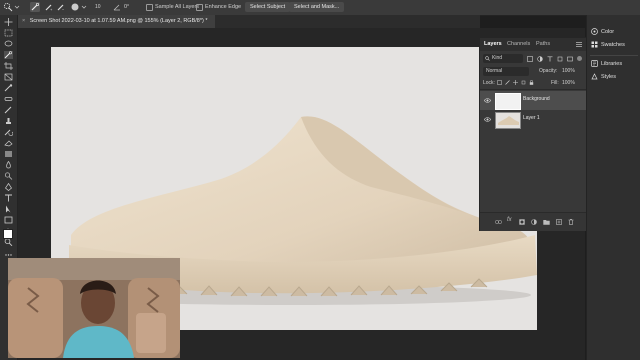 This screenshot has width=640, height=360. What do you see at coordinates (518, 44) in the screenshot?
I see `tab-channels: Channels` at bounding box center [518, 44].